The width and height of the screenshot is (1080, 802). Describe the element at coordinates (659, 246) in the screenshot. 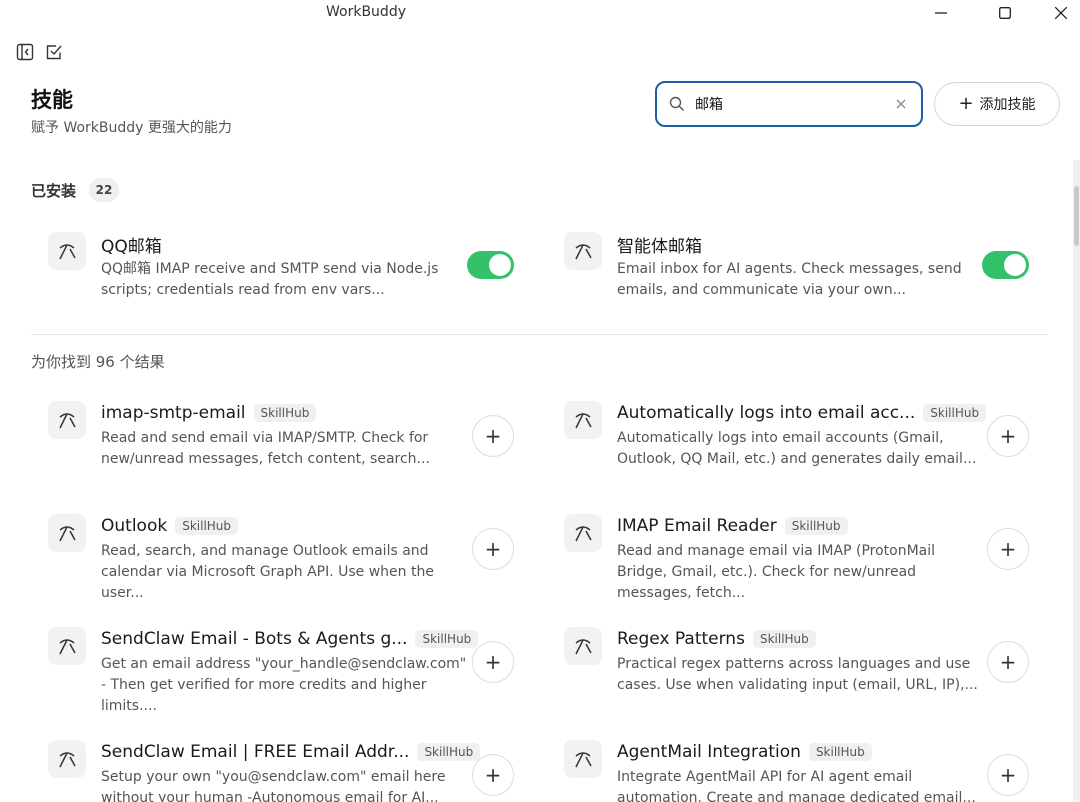

I see `skill-name: 智能体邮箱` at that location.